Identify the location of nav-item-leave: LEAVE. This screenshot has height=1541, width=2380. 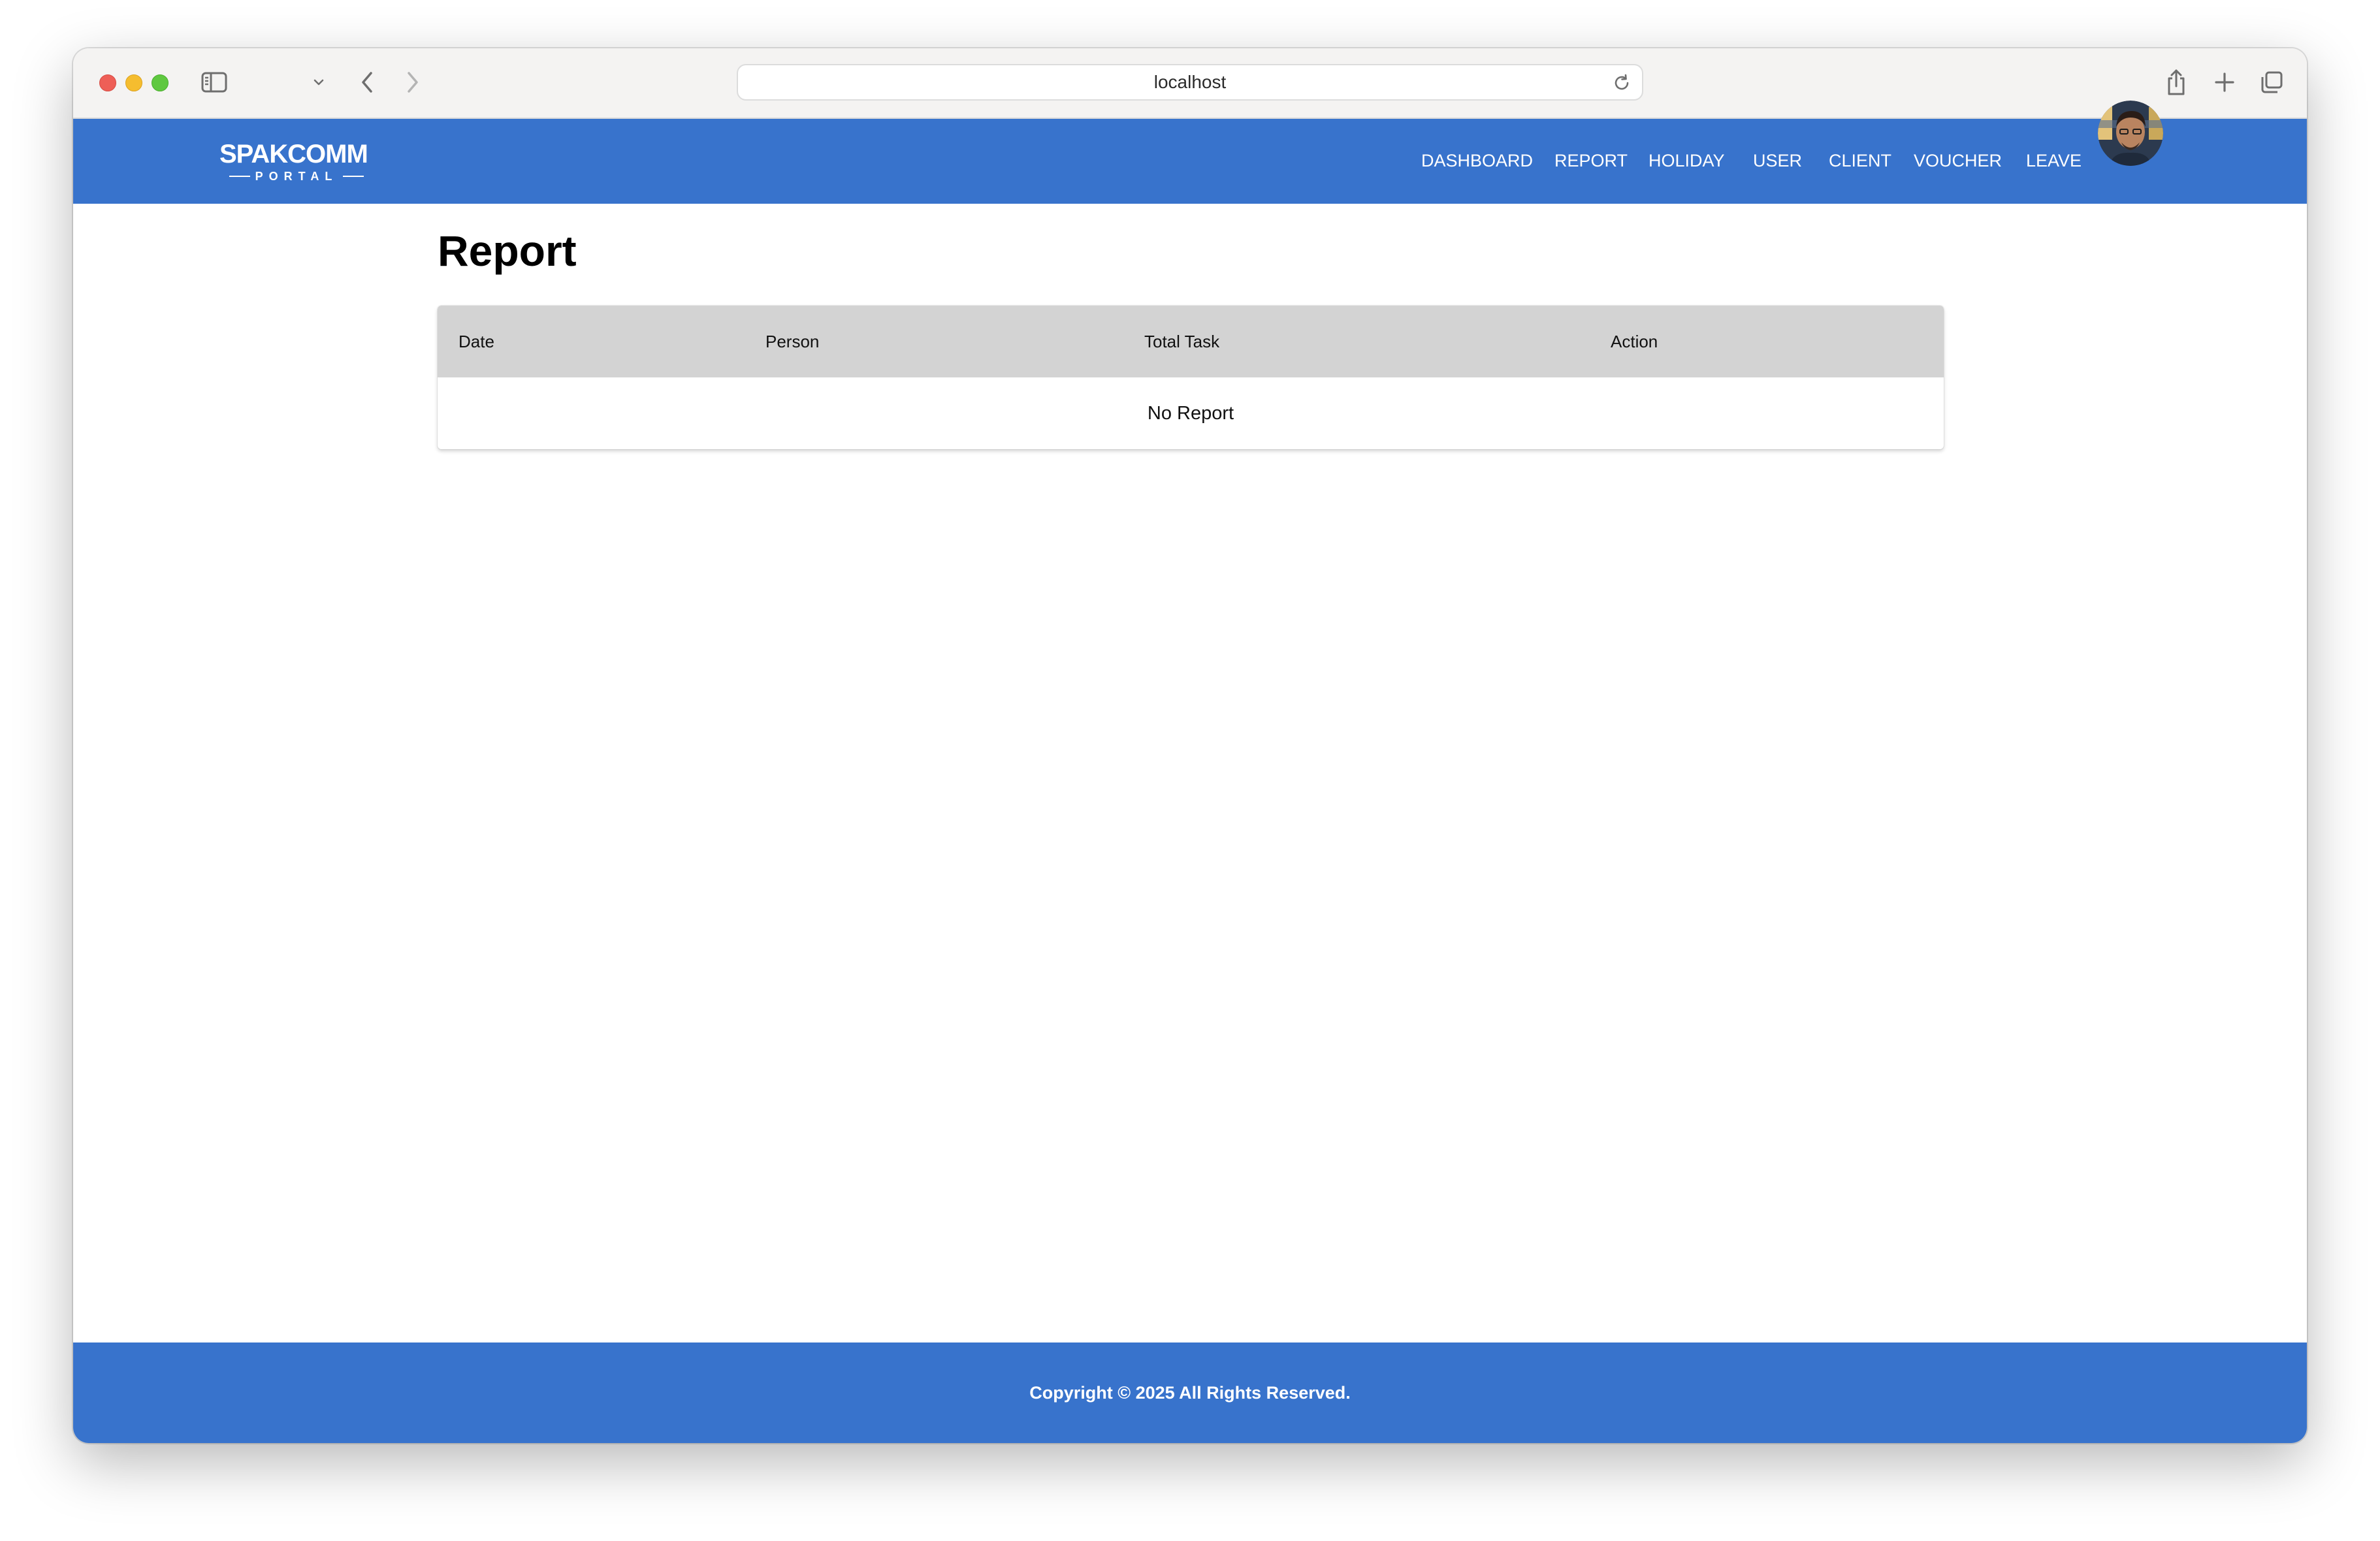
(2054, 161).